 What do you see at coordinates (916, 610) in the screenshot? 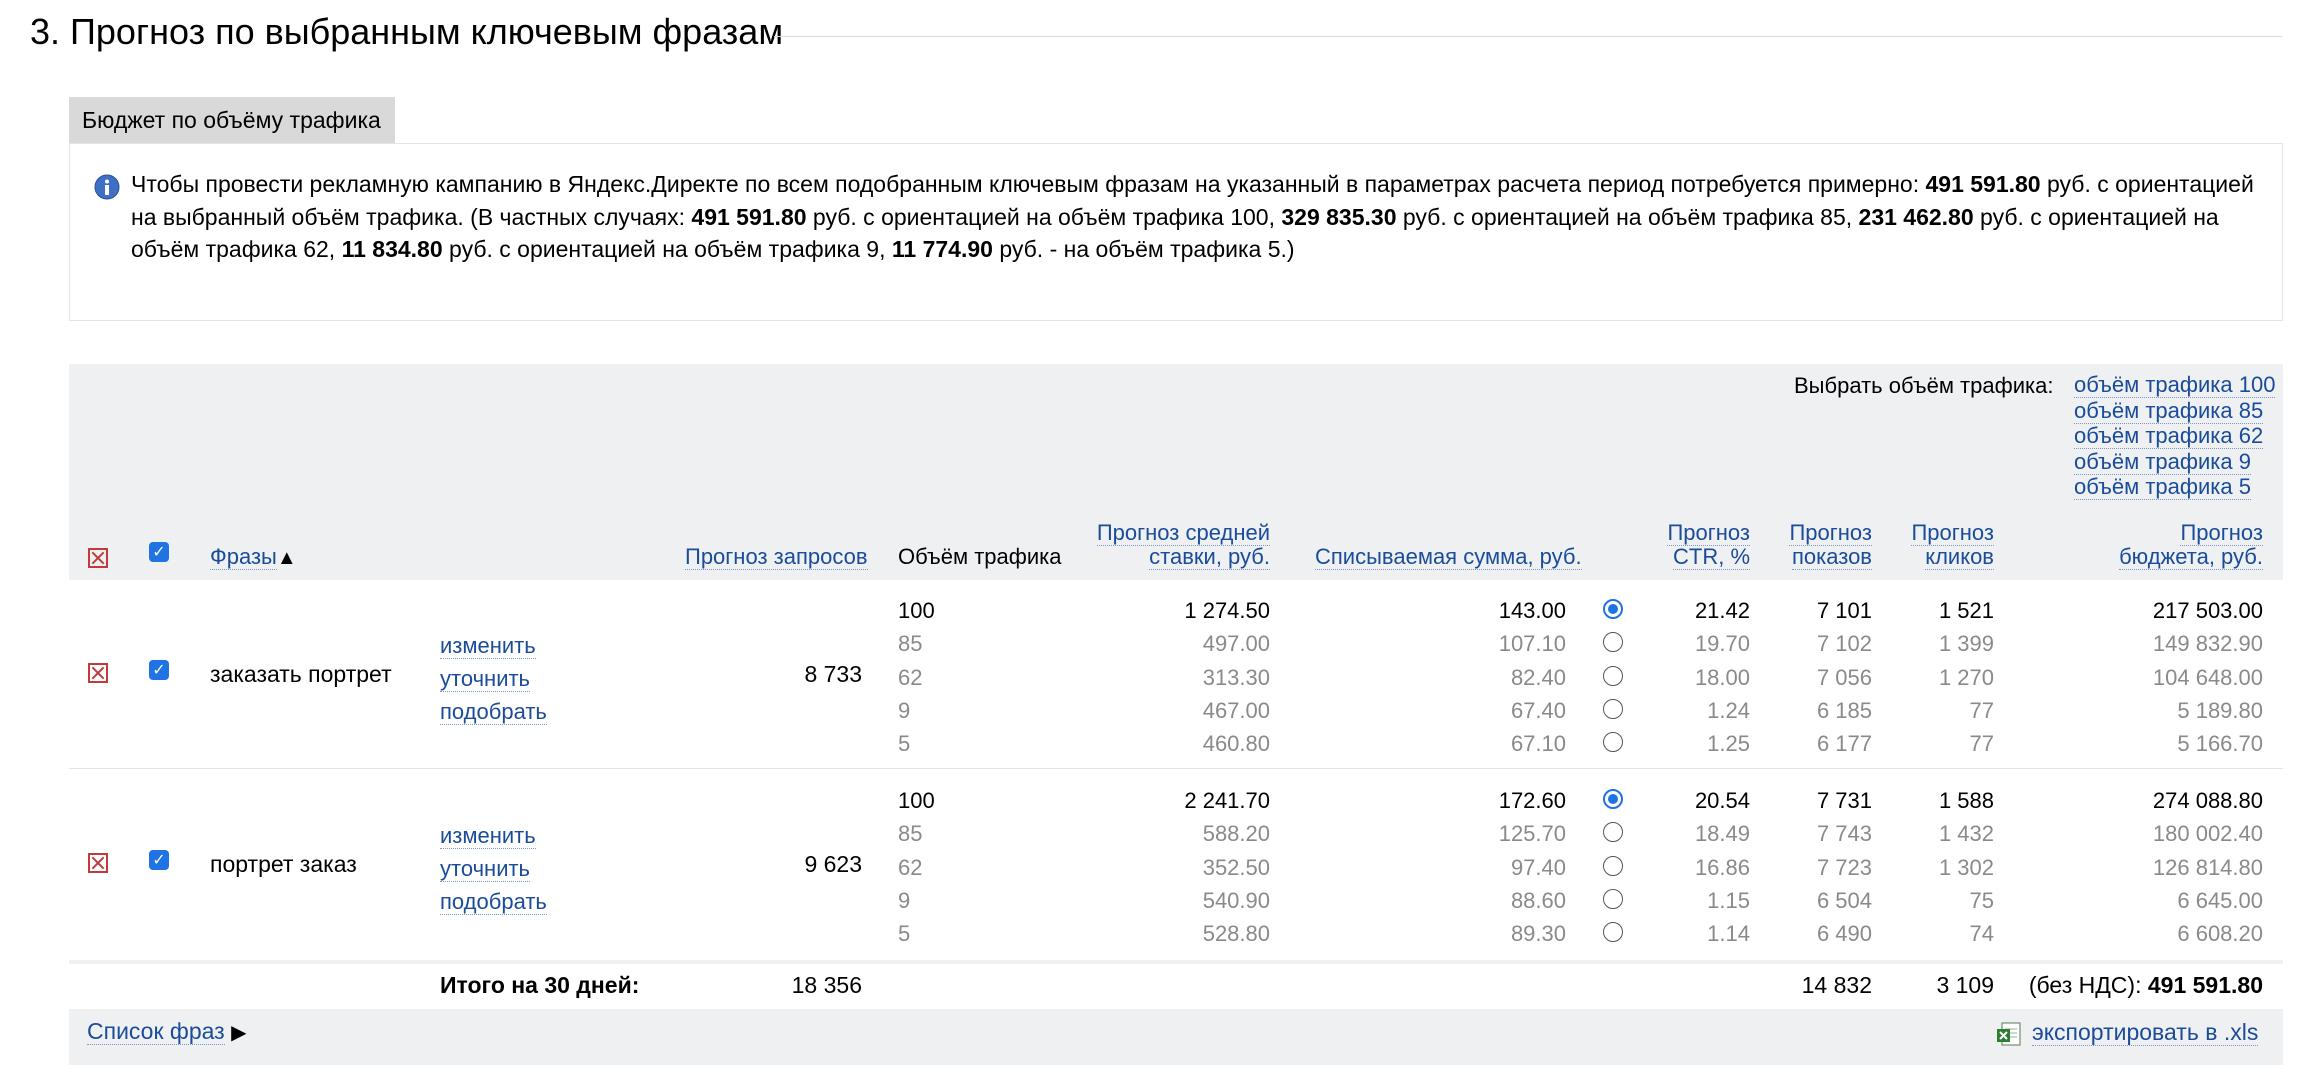
I see `cell-vol: 100` at bounding box center [916, 610].